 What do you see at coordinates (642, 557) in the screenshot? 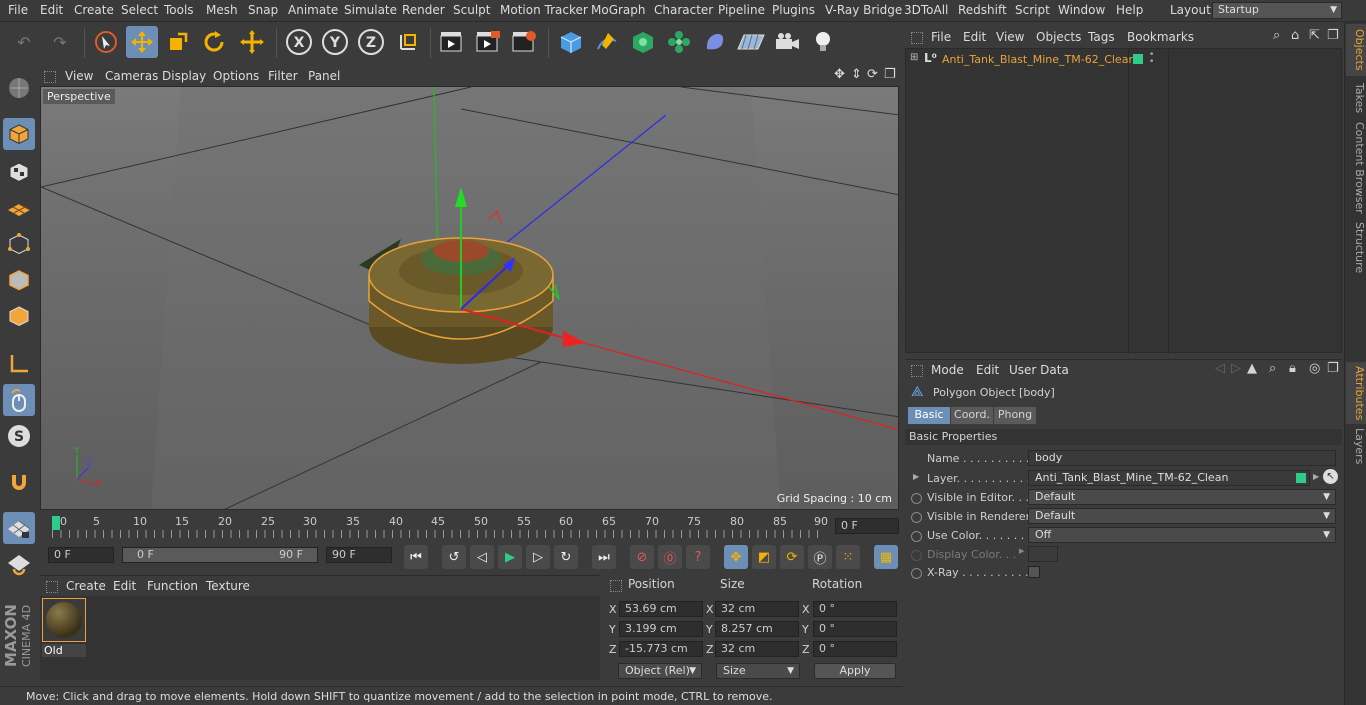
I see `record-icon: ⊘` at bounding box center [642, 557].